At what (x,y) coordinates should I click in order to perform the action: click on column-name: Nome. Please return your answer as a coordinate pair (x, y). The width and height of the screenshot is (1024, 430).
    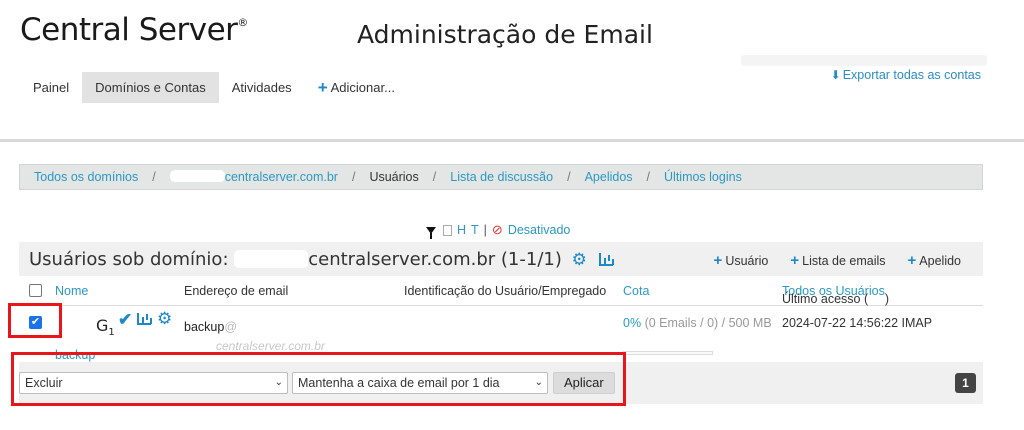
    Looking at the image, I should click on (71, 291).